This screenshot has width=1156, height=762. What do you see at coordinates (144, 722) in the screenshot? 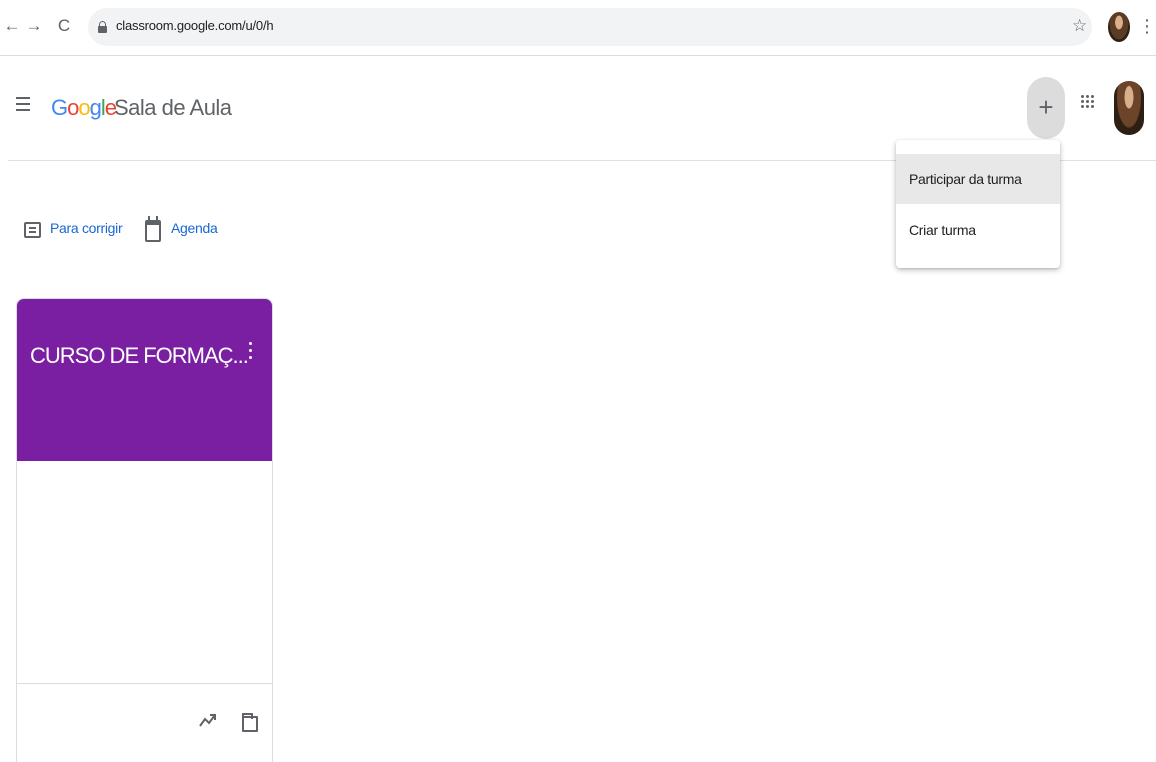
I see `class-card-footer` at bounding box center [144, 722].